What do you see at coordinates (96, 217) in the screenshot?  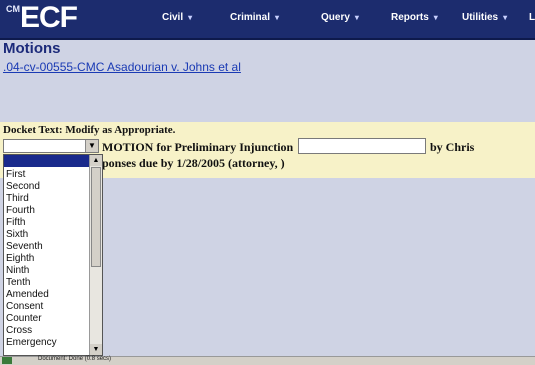 I see `scrollbar-thumb` at bounding box center [96, 217].